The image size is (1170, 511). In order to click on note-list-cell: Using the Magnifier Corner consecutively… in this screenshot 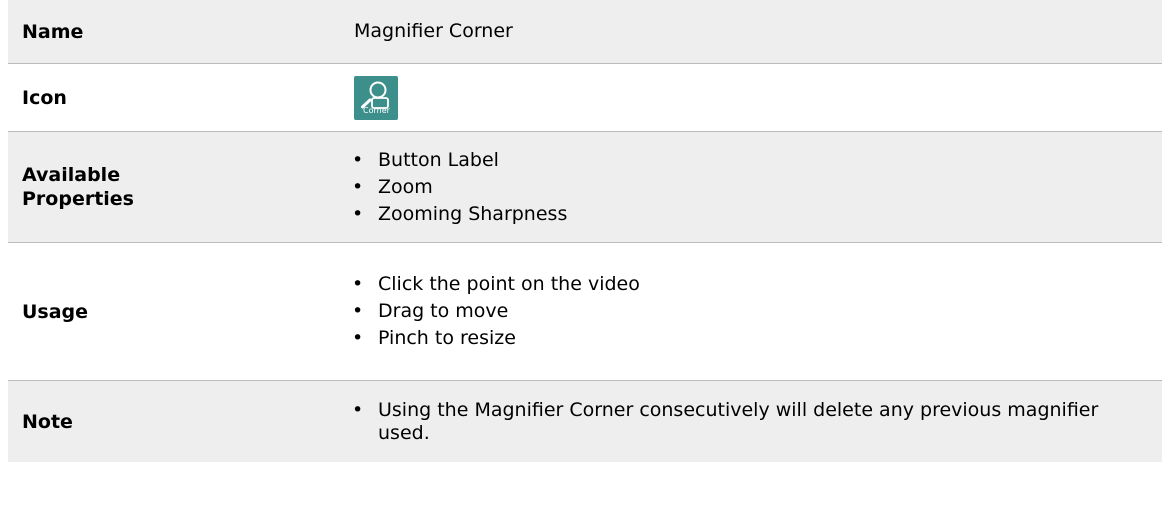, I will do `click(751, 421)`.